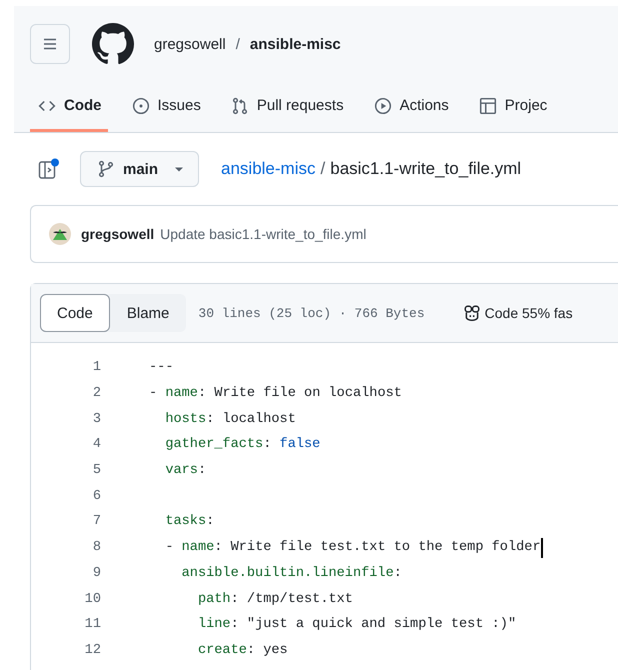 The image size is (618, 670). What do you see at coordinates (383, 105) in the screenshot?
I see `play-icon` at bounding box center [383, 105].